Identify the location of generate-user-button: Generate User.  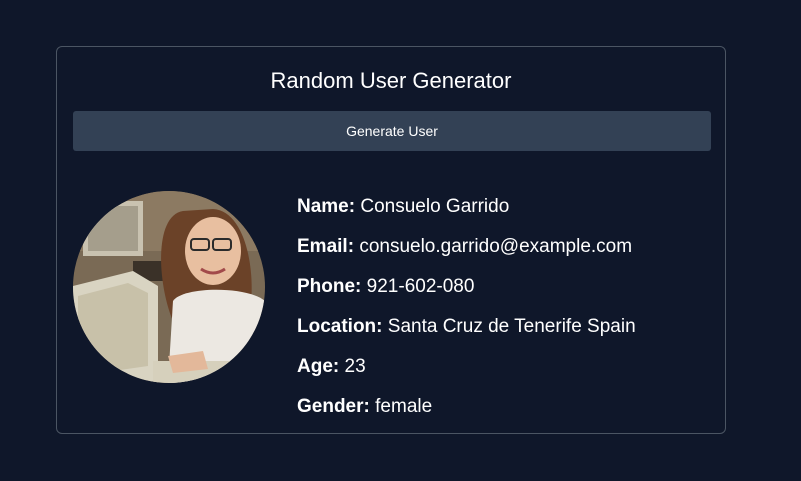
(392, 131).